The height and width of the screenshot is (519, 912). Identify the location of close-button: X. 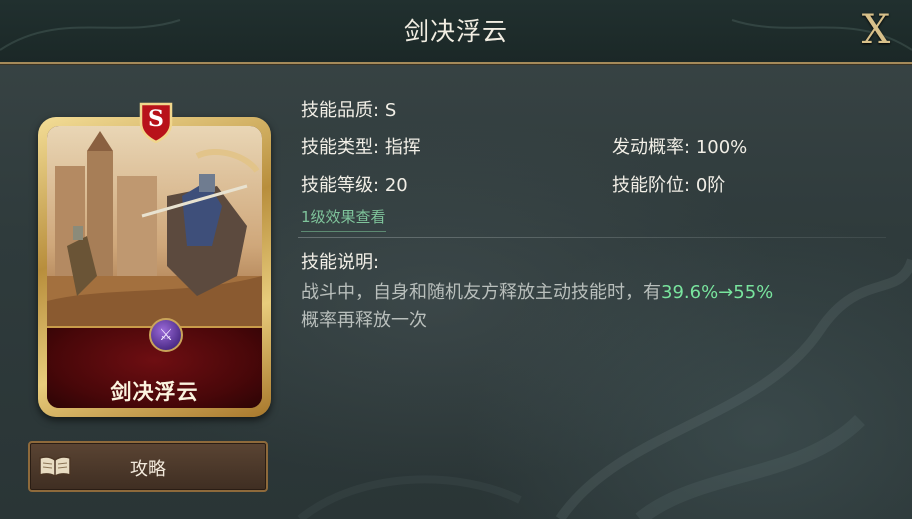
(876, 30).